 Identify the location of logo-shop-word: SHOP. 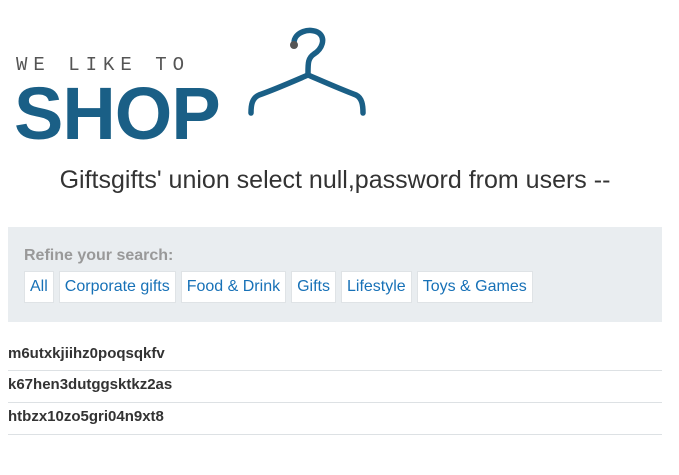
(117, 113).